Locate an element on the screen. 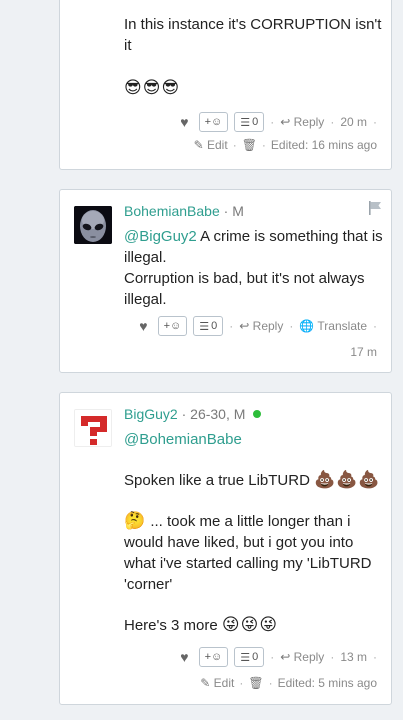  author-badge: 26-30, M is located at coordinates (218, 414).